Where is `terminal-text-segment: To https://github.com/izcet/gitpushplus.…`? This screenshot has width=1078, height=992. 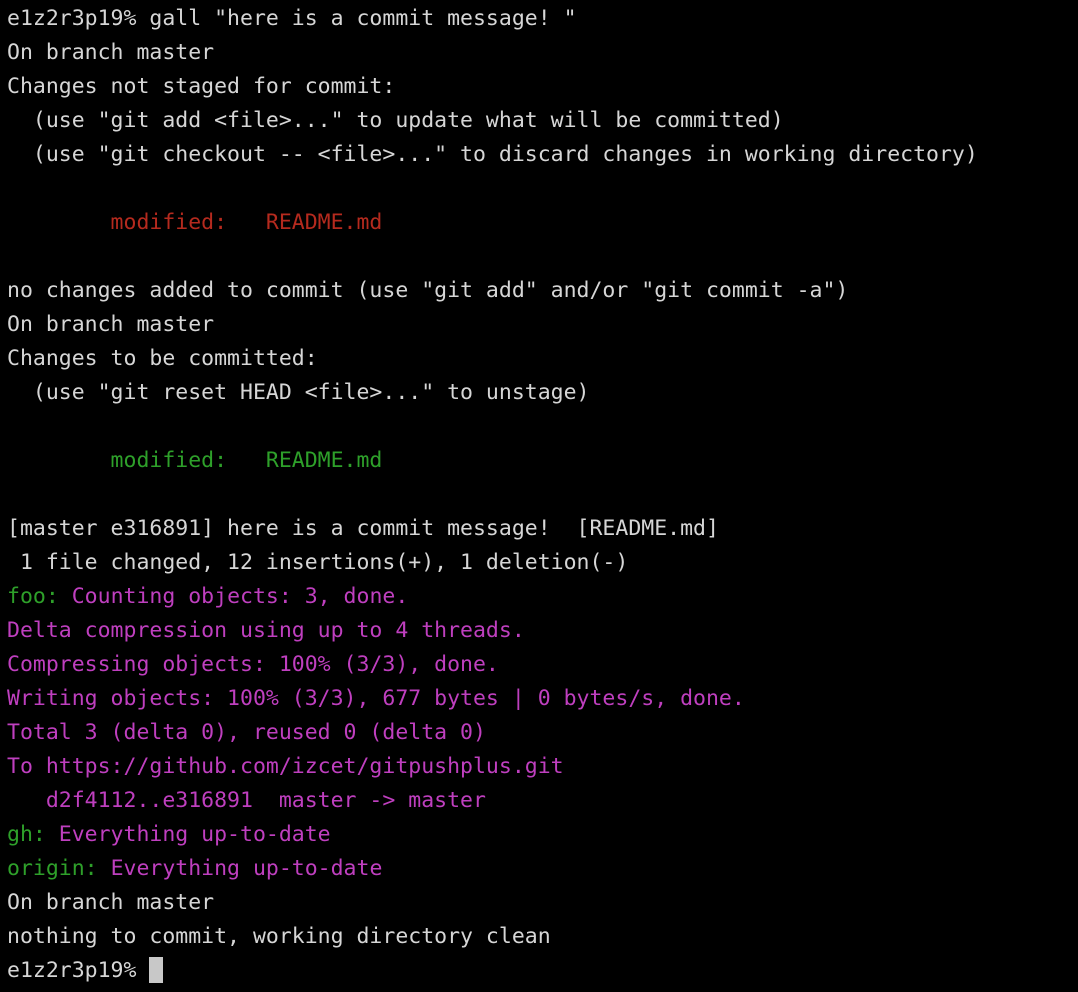 terminal-text-segment: To https://github.com/izcet/gitpushplus.… is located at coordinates (285, 766).